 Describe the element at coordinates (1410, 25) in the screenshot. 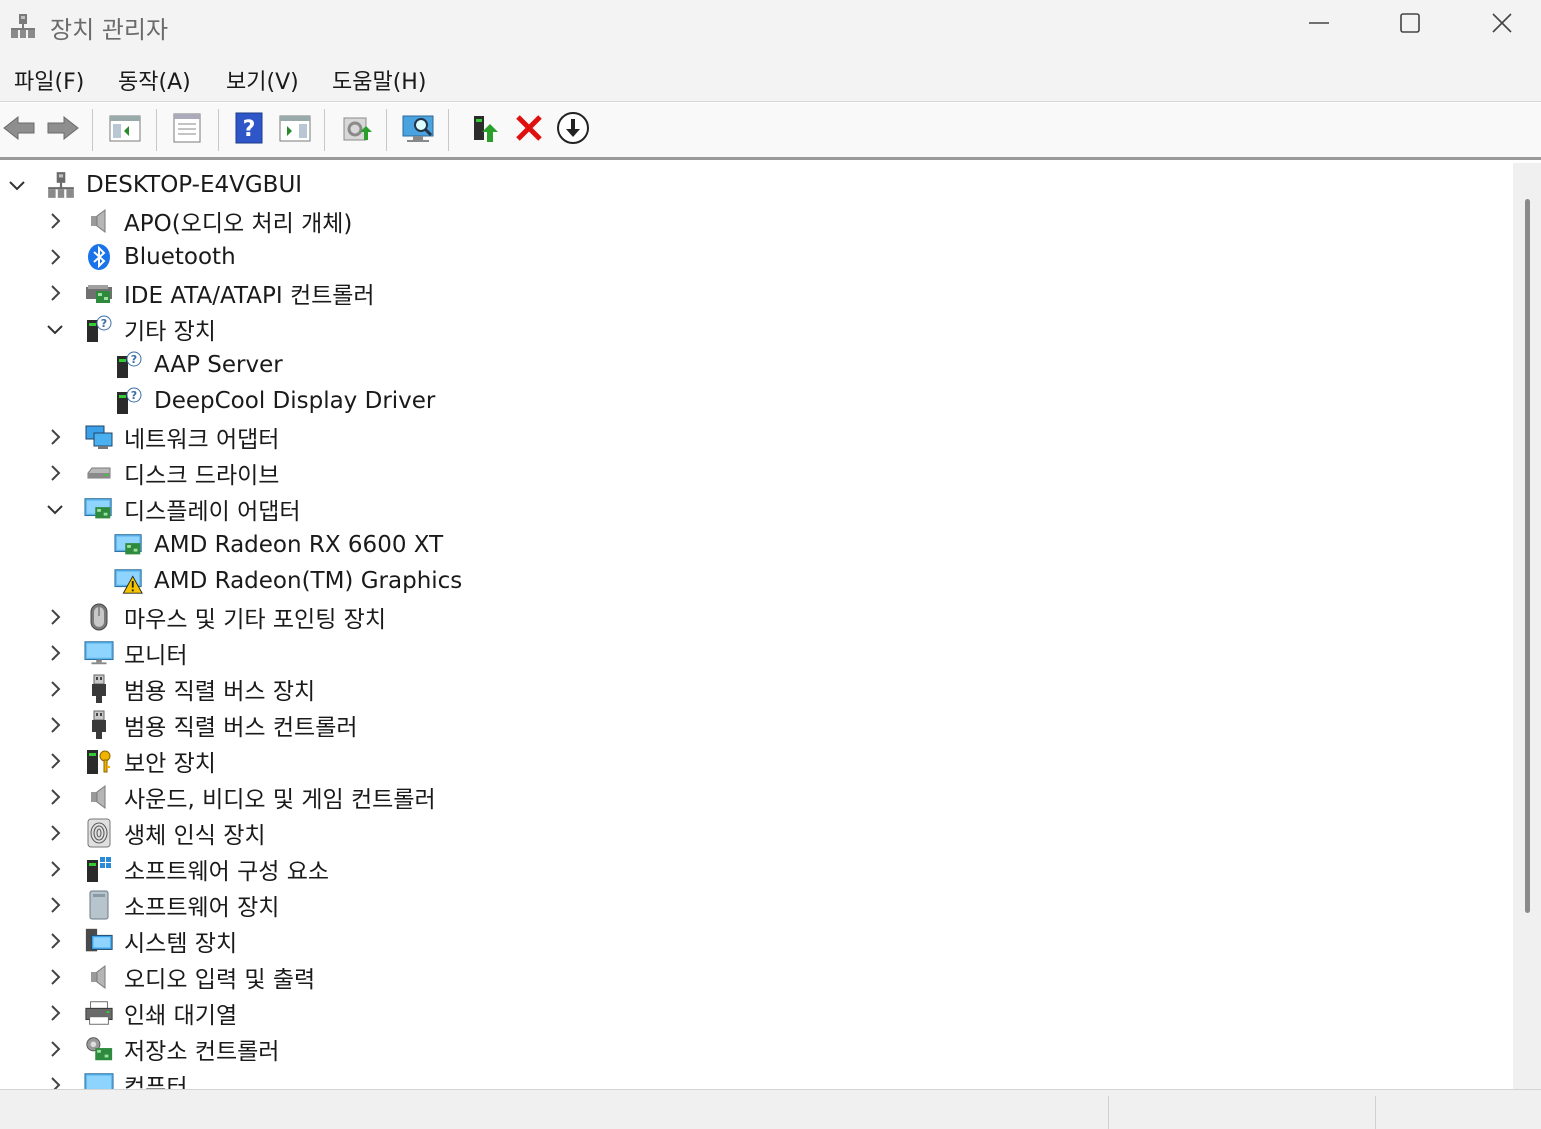

I see `maximize-button` at that location.